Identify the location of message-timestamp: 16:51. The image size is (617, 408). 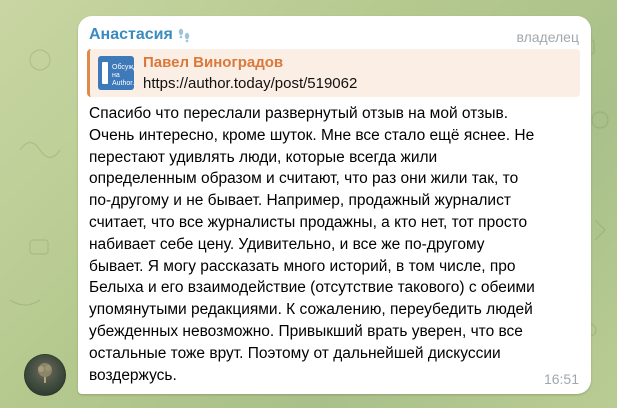
(561, 379).